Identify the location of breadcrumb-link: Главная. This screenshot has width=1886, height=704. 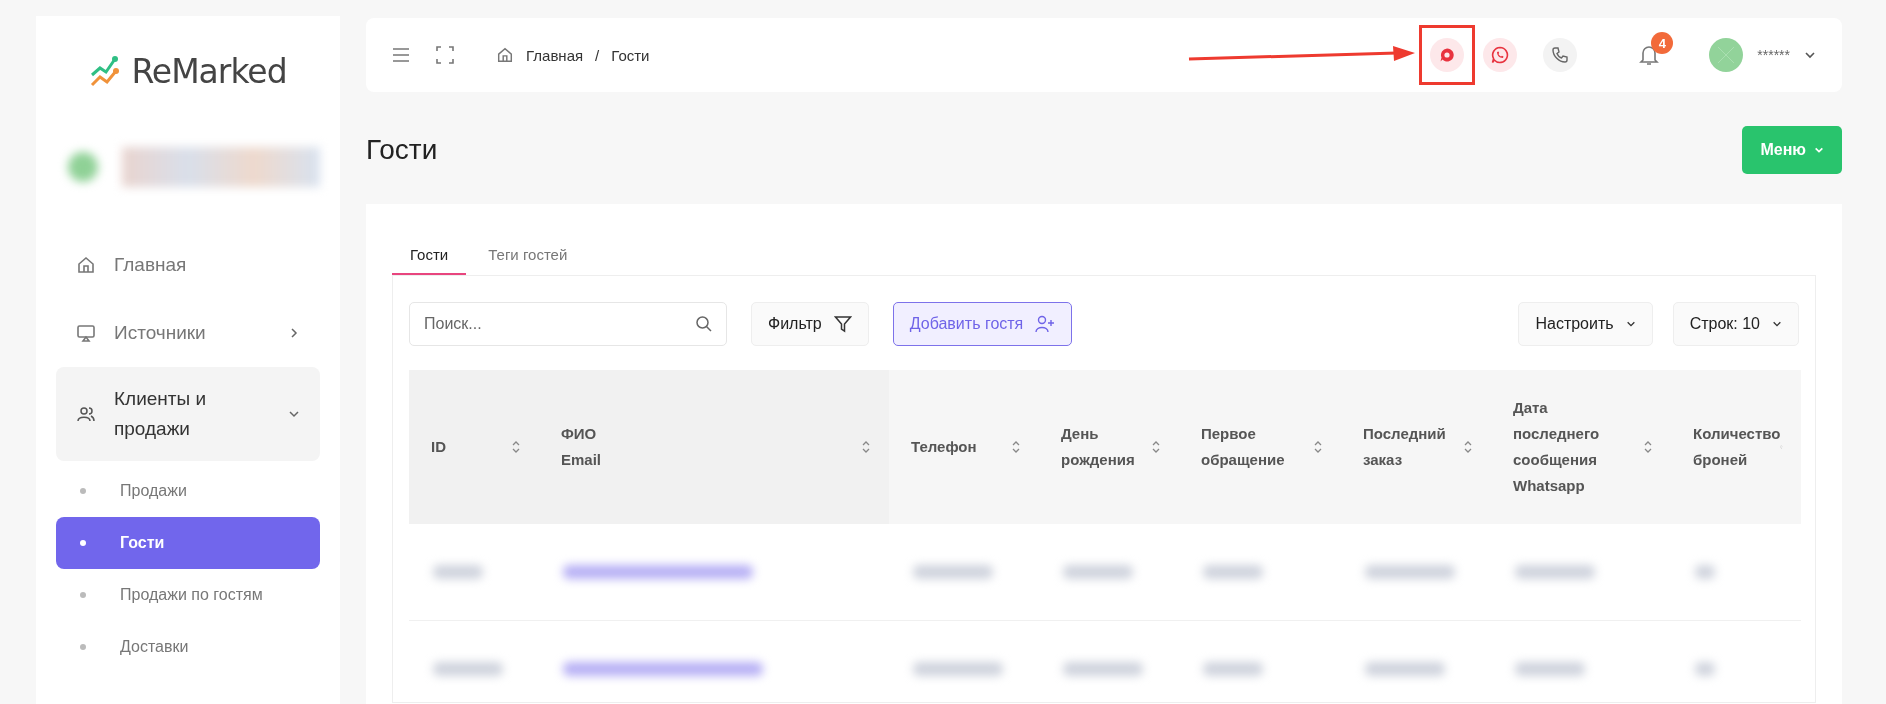
(555, 55).